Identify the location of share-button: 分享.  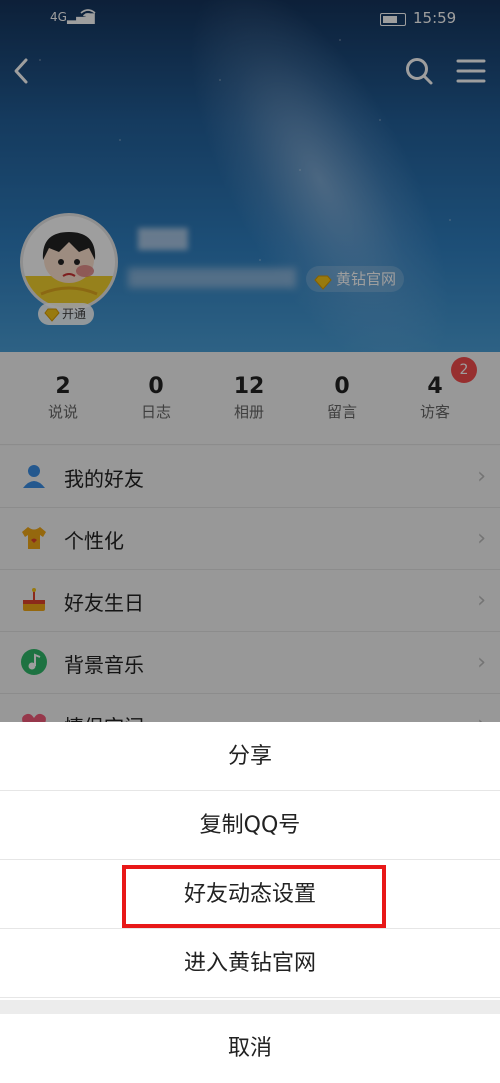
(250, 756).